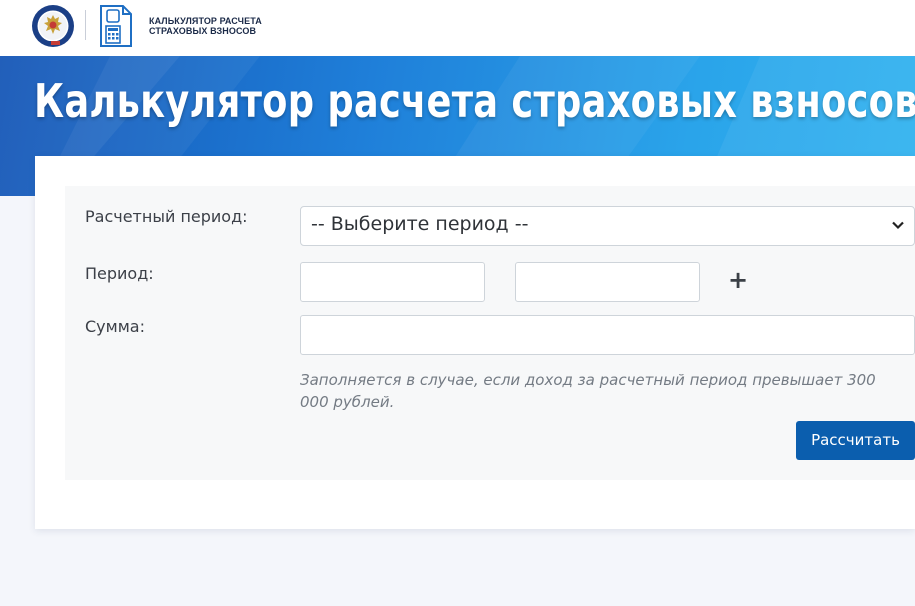 The height and width of the screenshot is (606, 915). What do you see at coordinates (738, 280) in the screenshot?
I see `add-period-icon: +` at bounding box center [738, 280].